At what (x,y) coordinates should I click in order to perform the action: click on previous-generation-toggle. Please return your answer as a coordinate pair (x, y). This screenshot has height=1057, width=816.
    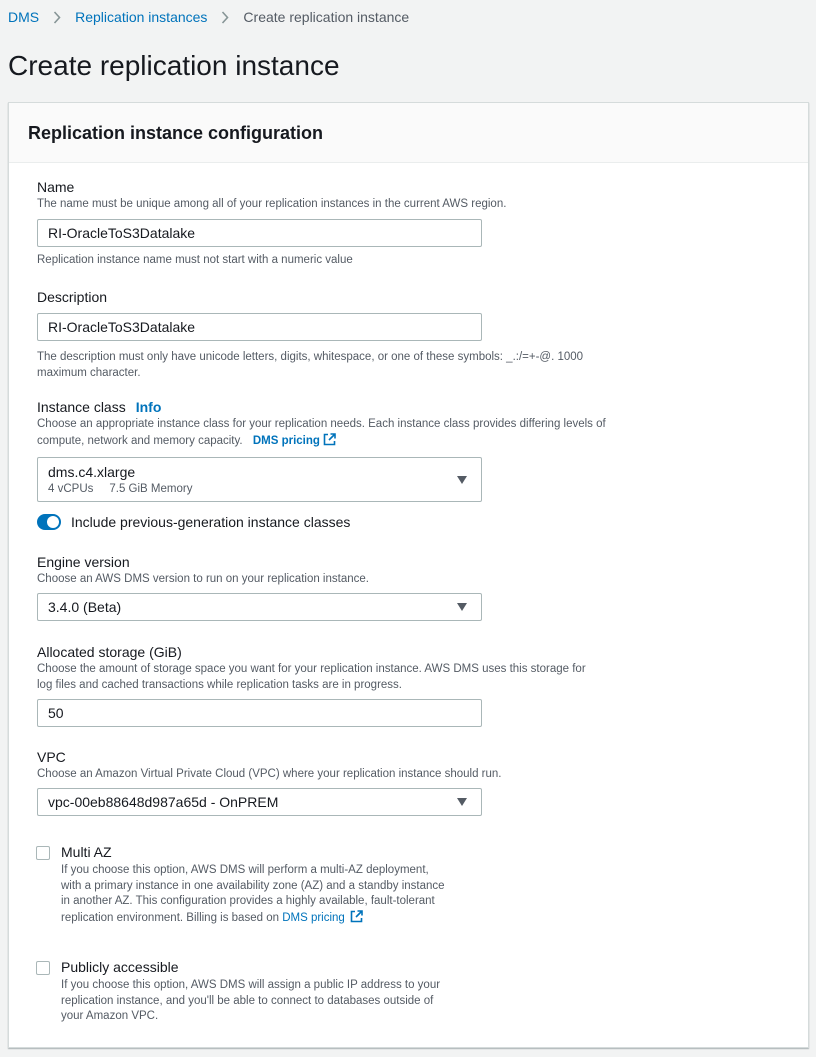
    Looking at the image, I should click on (49, 522).